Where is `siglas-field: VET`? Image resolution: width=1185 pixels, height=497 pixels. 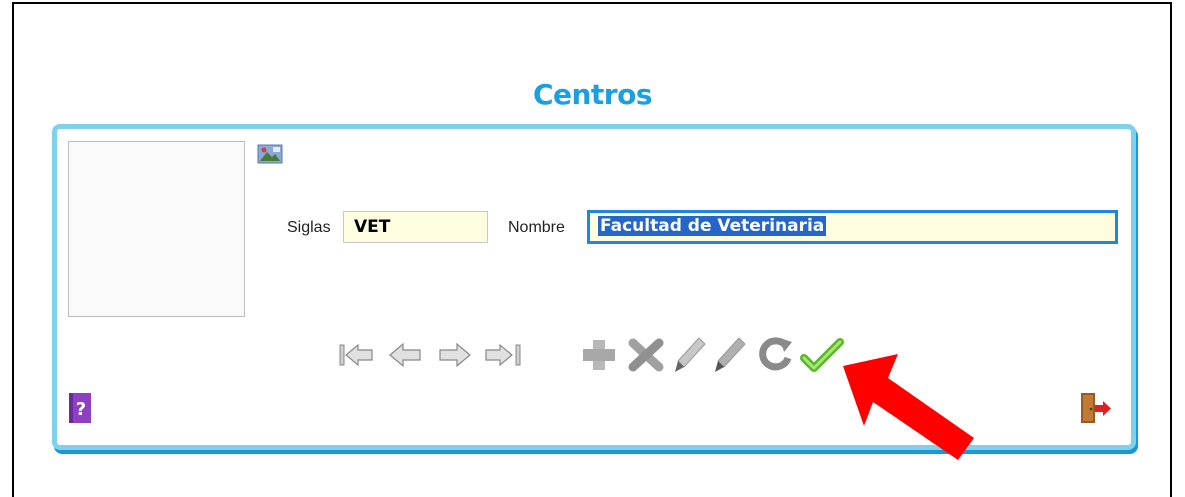 siglas-field: VET is located at coordinates (415, 227).